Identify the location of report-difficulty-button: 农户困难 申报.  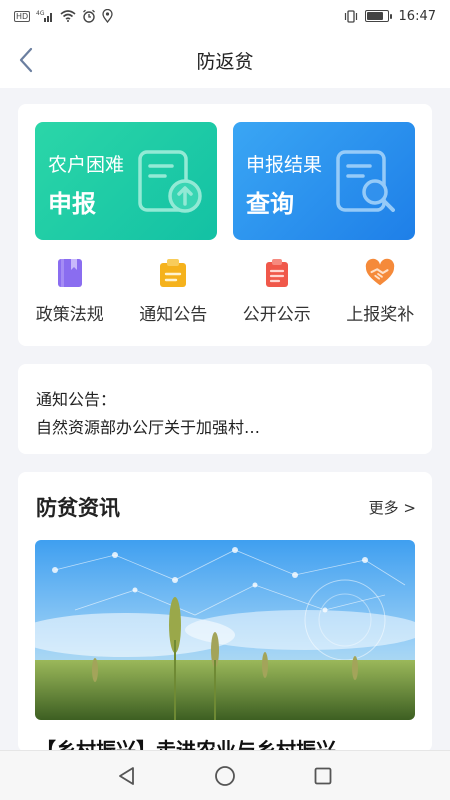
(126, 181).